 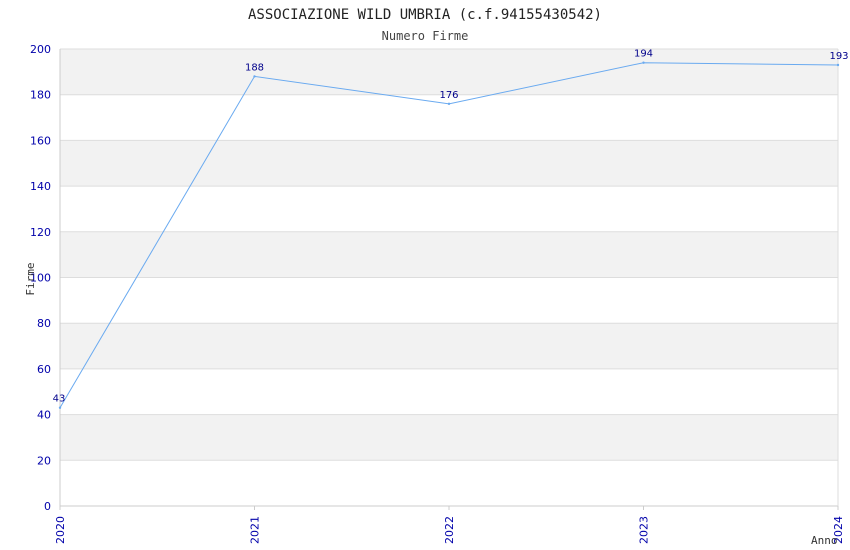 I want to click on chart-subtitle: Numero Firme, so click(x=425, y=36).